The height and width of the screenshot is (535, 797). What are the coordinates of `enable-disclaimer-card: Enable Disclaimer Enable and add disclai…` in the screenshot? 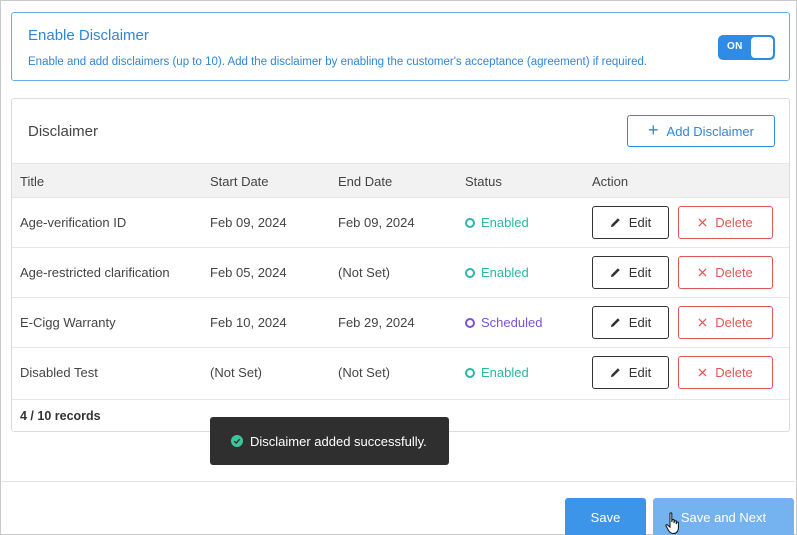 It's located at (400, 46).